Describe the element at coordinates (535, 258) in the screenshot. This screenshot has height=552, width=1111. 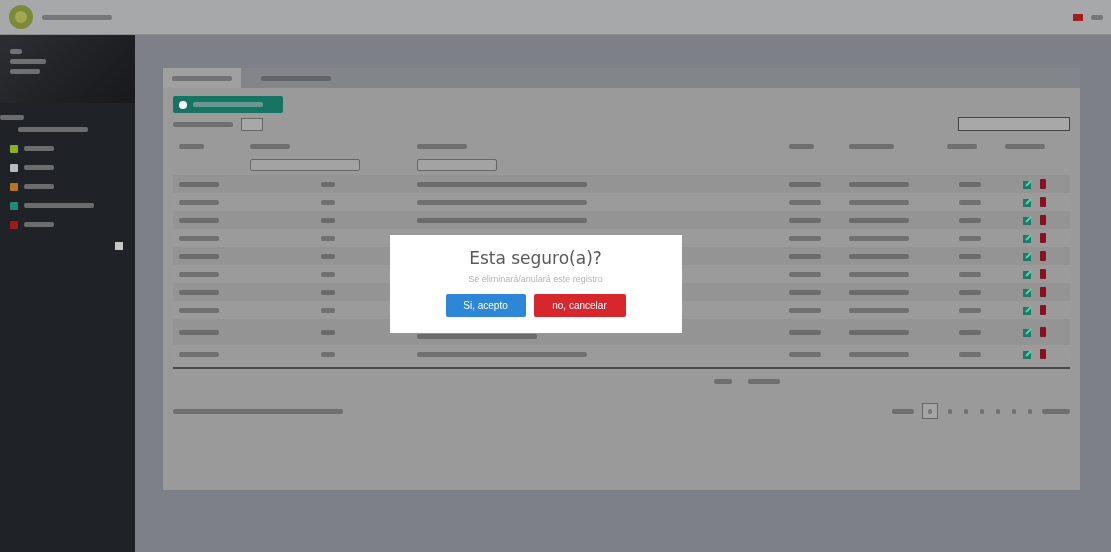
I see `dialog-title: Esta seguro(a)?` at that location.